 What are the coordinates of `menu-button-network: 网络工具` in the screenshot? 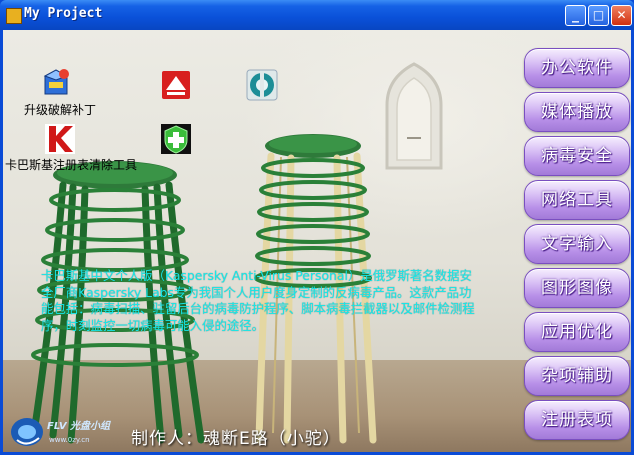 It's located at (577, 200).